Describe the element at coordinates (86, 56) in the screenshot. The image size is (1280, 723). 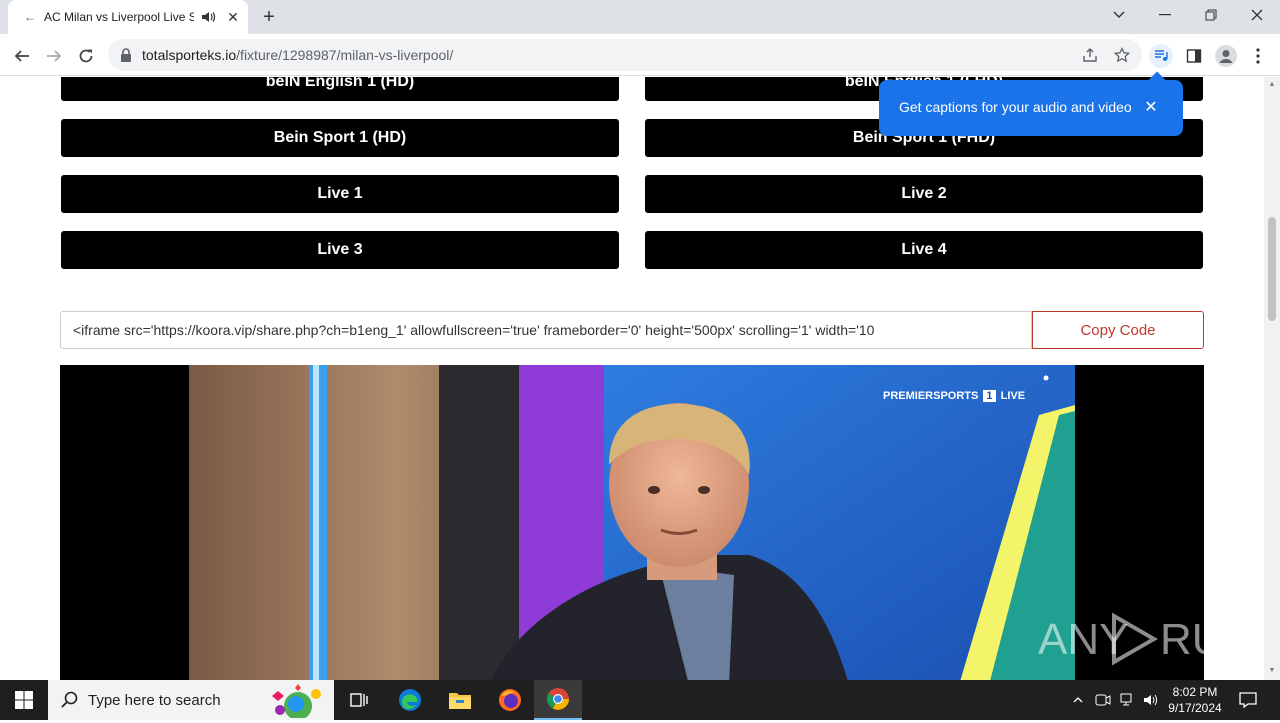
I see `reload-icon` at that location.